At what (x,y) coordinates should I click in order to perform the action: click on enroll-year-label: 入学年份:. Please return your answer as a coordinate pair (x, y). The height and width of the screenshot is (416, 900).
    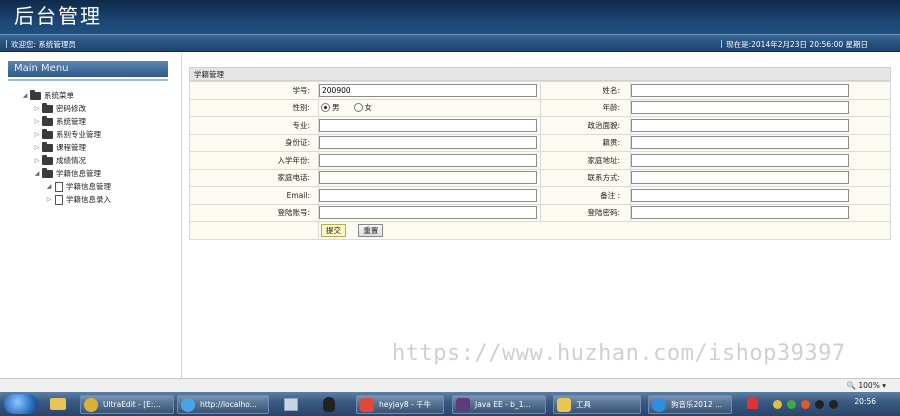
    Looking at the image, I should click on (254, 160).